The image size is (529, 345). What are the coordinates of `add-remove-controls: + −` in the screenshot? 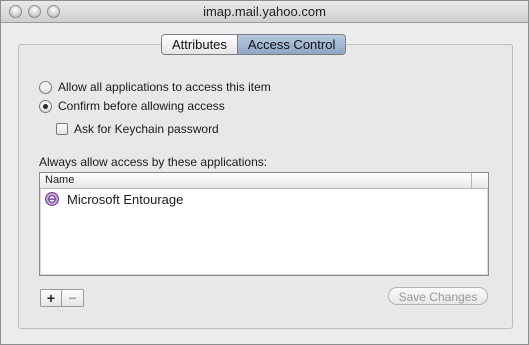 It's located at (62, 298).